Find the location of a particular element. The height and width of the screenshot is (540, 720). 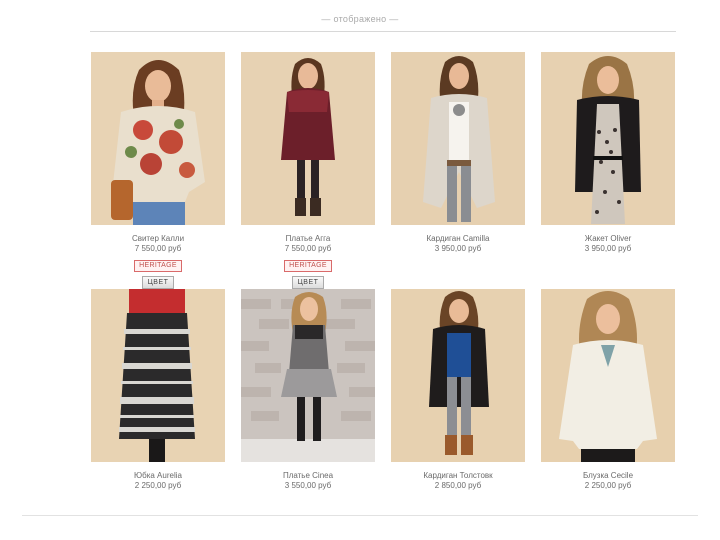

product-card: Кардиган Толстовк 2 850,00 руб is located at coordinates (458, 390).